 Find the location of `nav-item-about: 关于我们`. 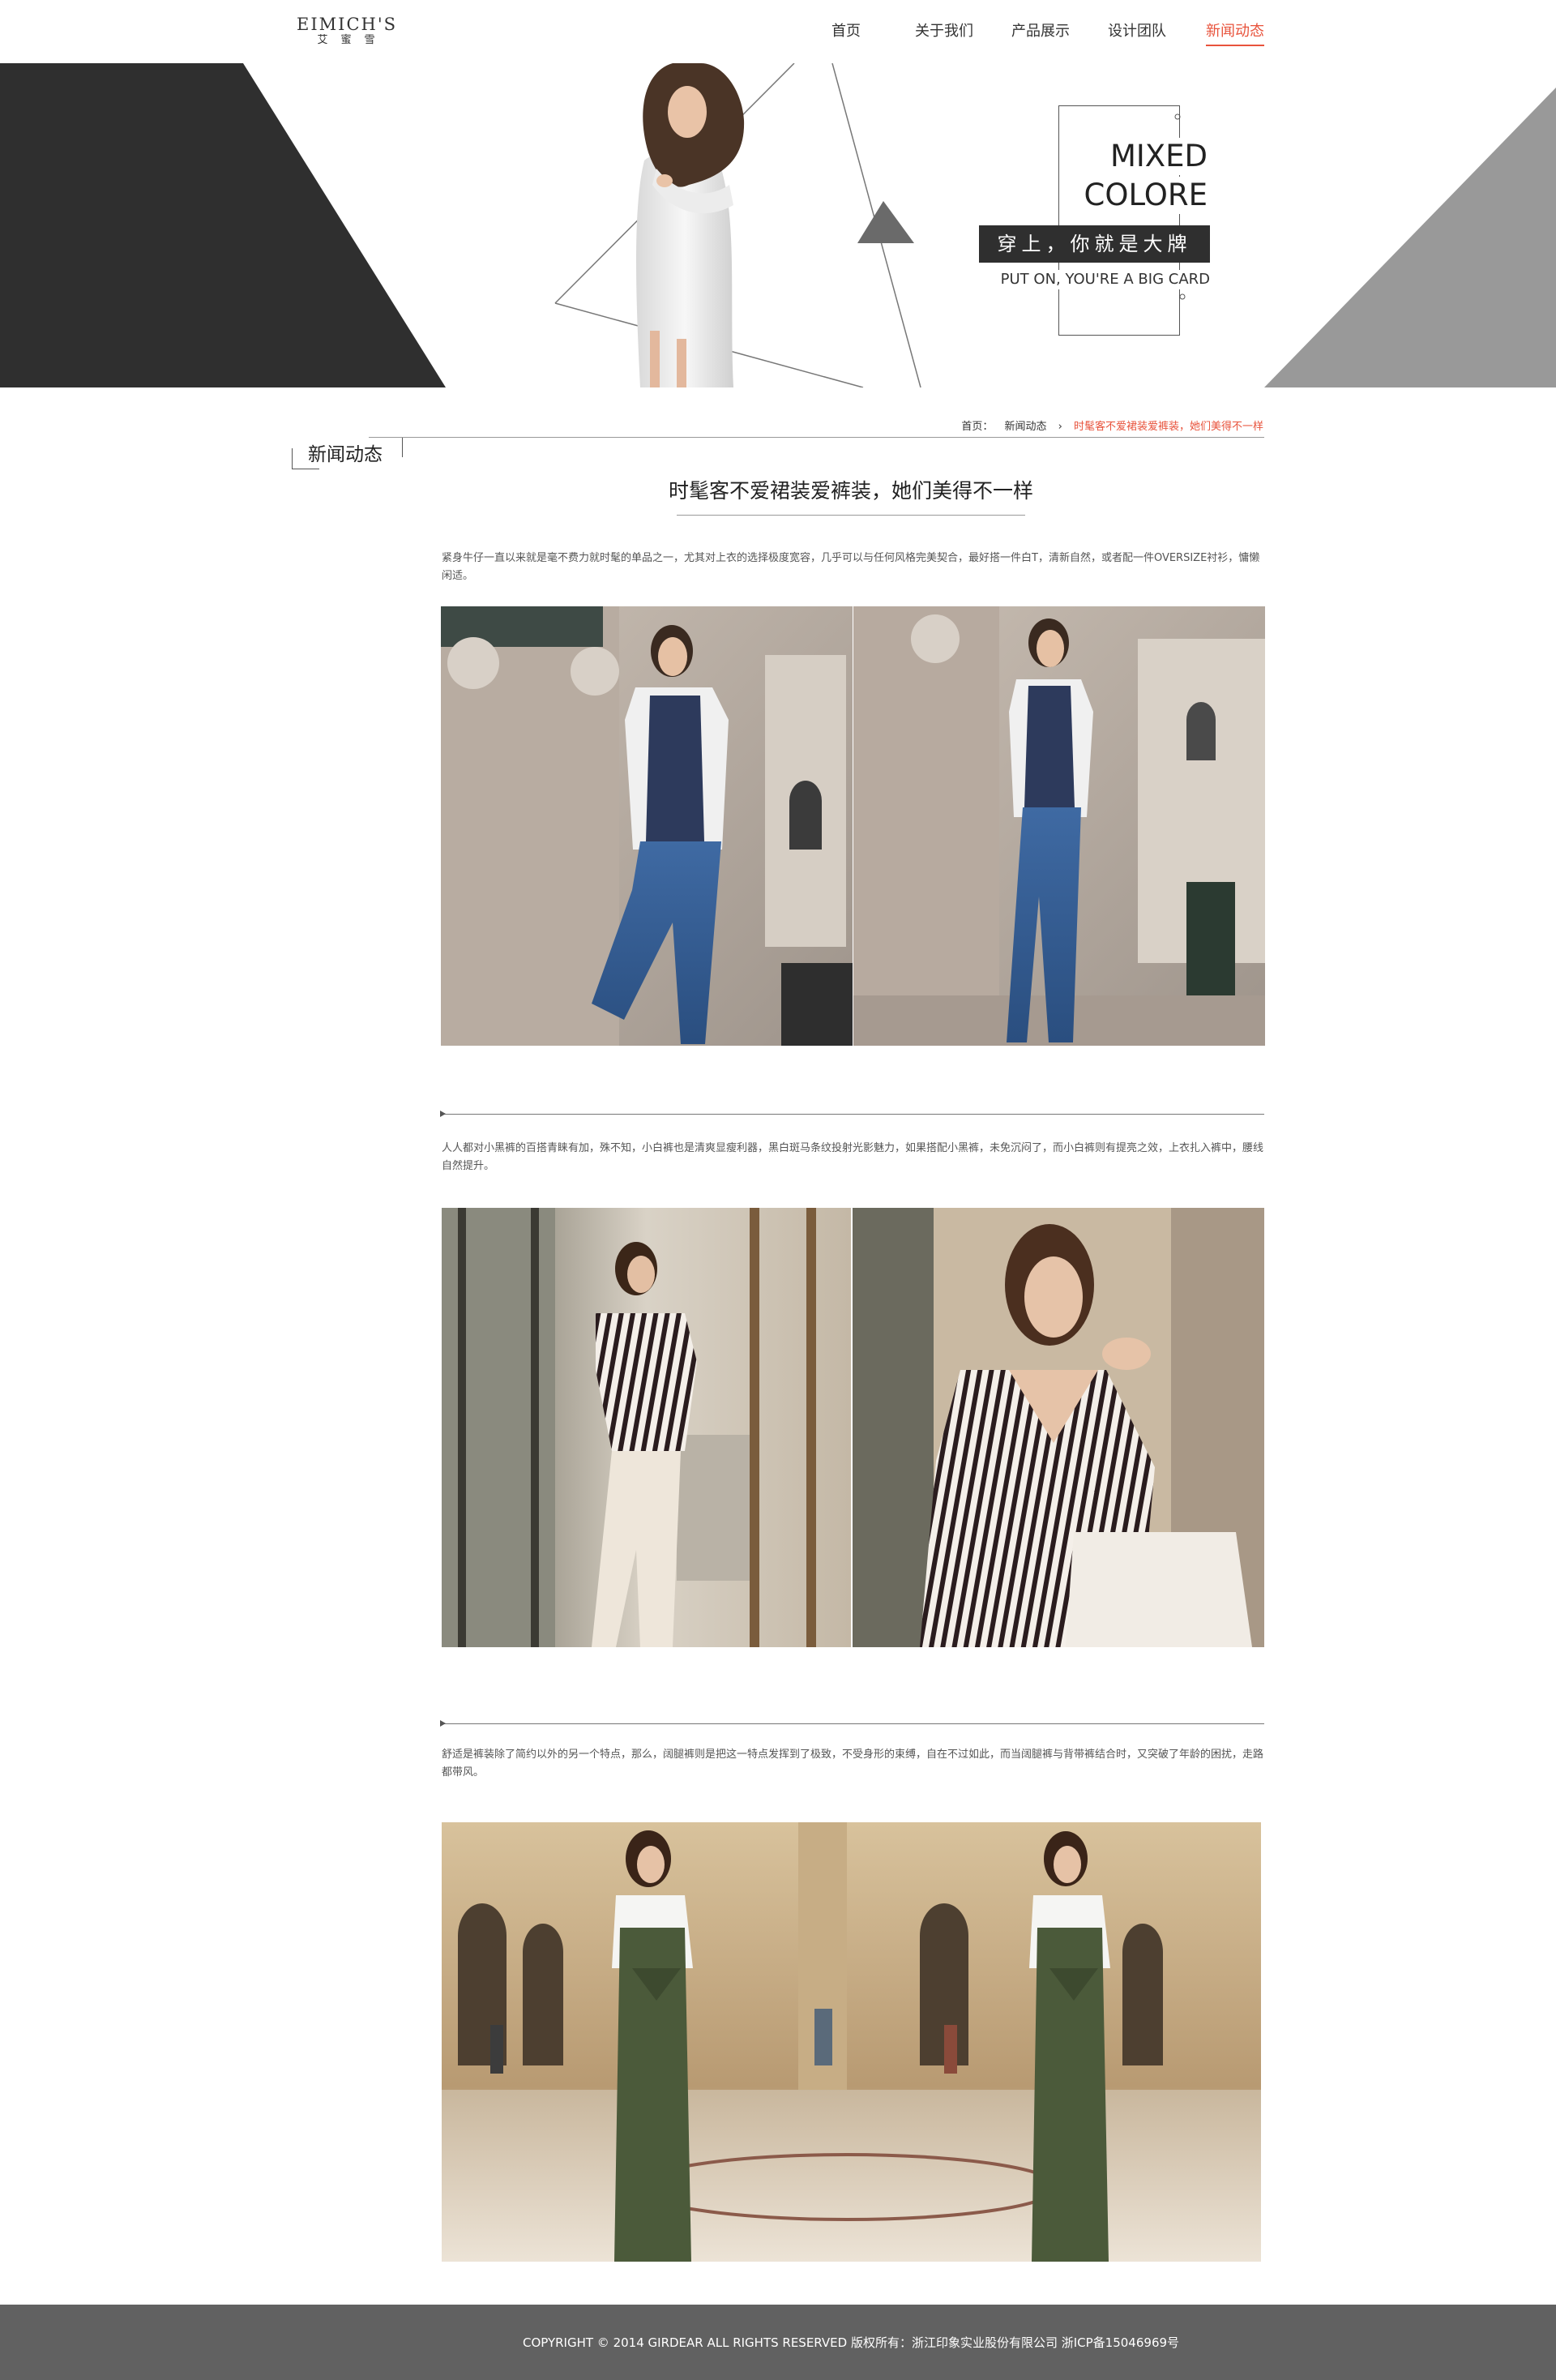

nav-item-about: 关于我们 is located at coordinates (944, 31).